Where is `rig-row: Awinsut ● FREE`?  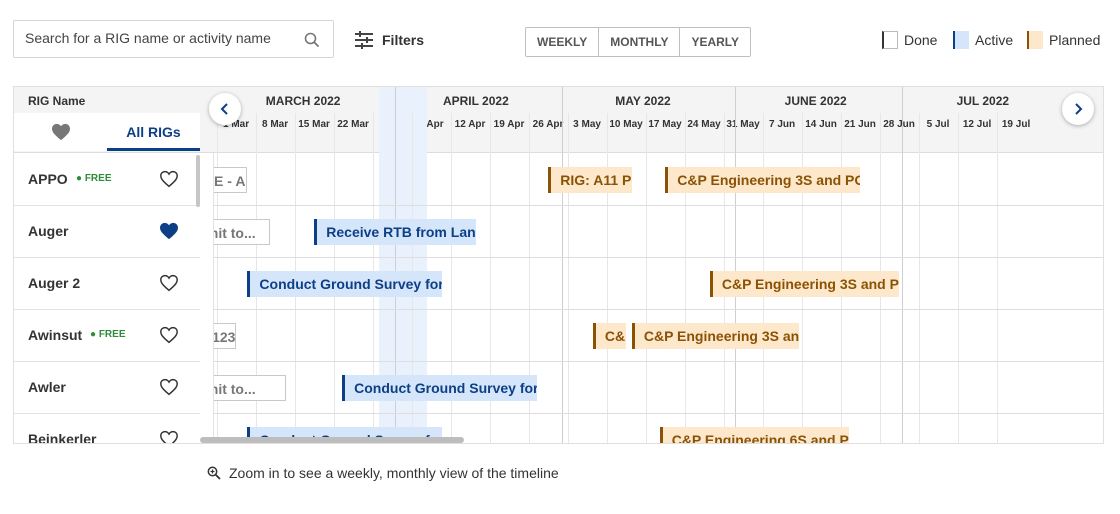
rig-row: Awinsut ● FREE is located at coordinates (107, 336).